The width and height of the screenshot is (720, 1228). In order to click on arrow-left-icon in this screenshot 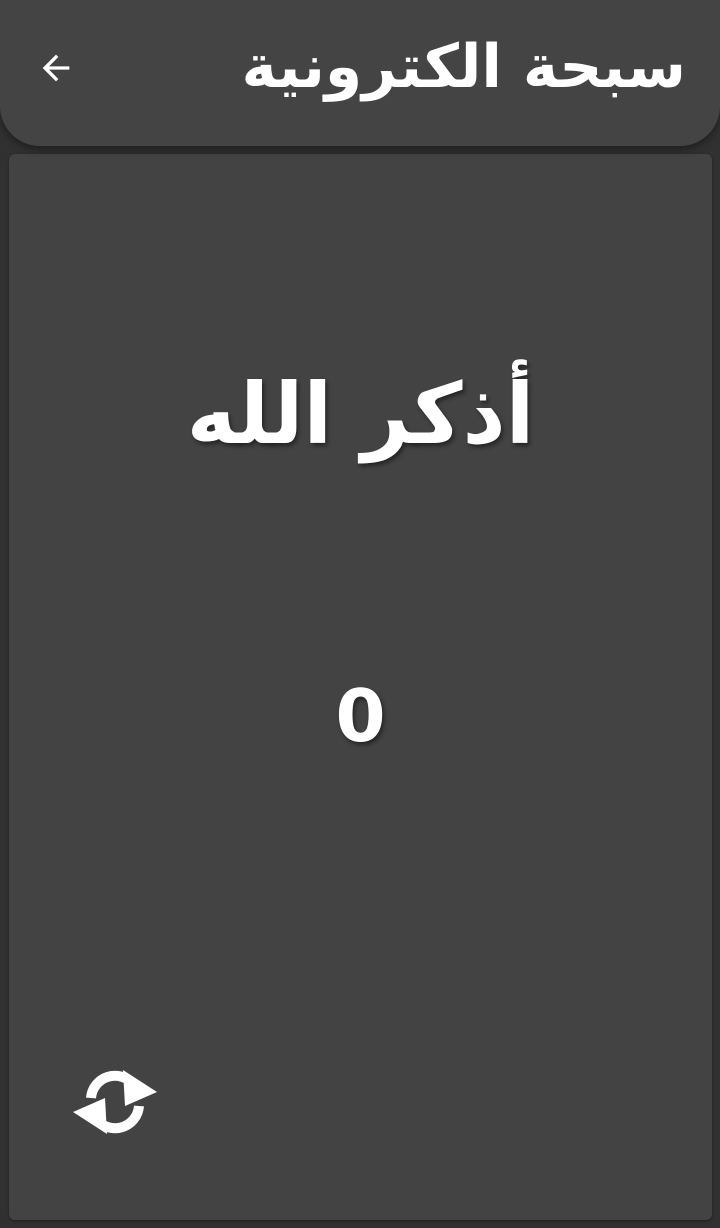, I will do `click(56, 70)`.